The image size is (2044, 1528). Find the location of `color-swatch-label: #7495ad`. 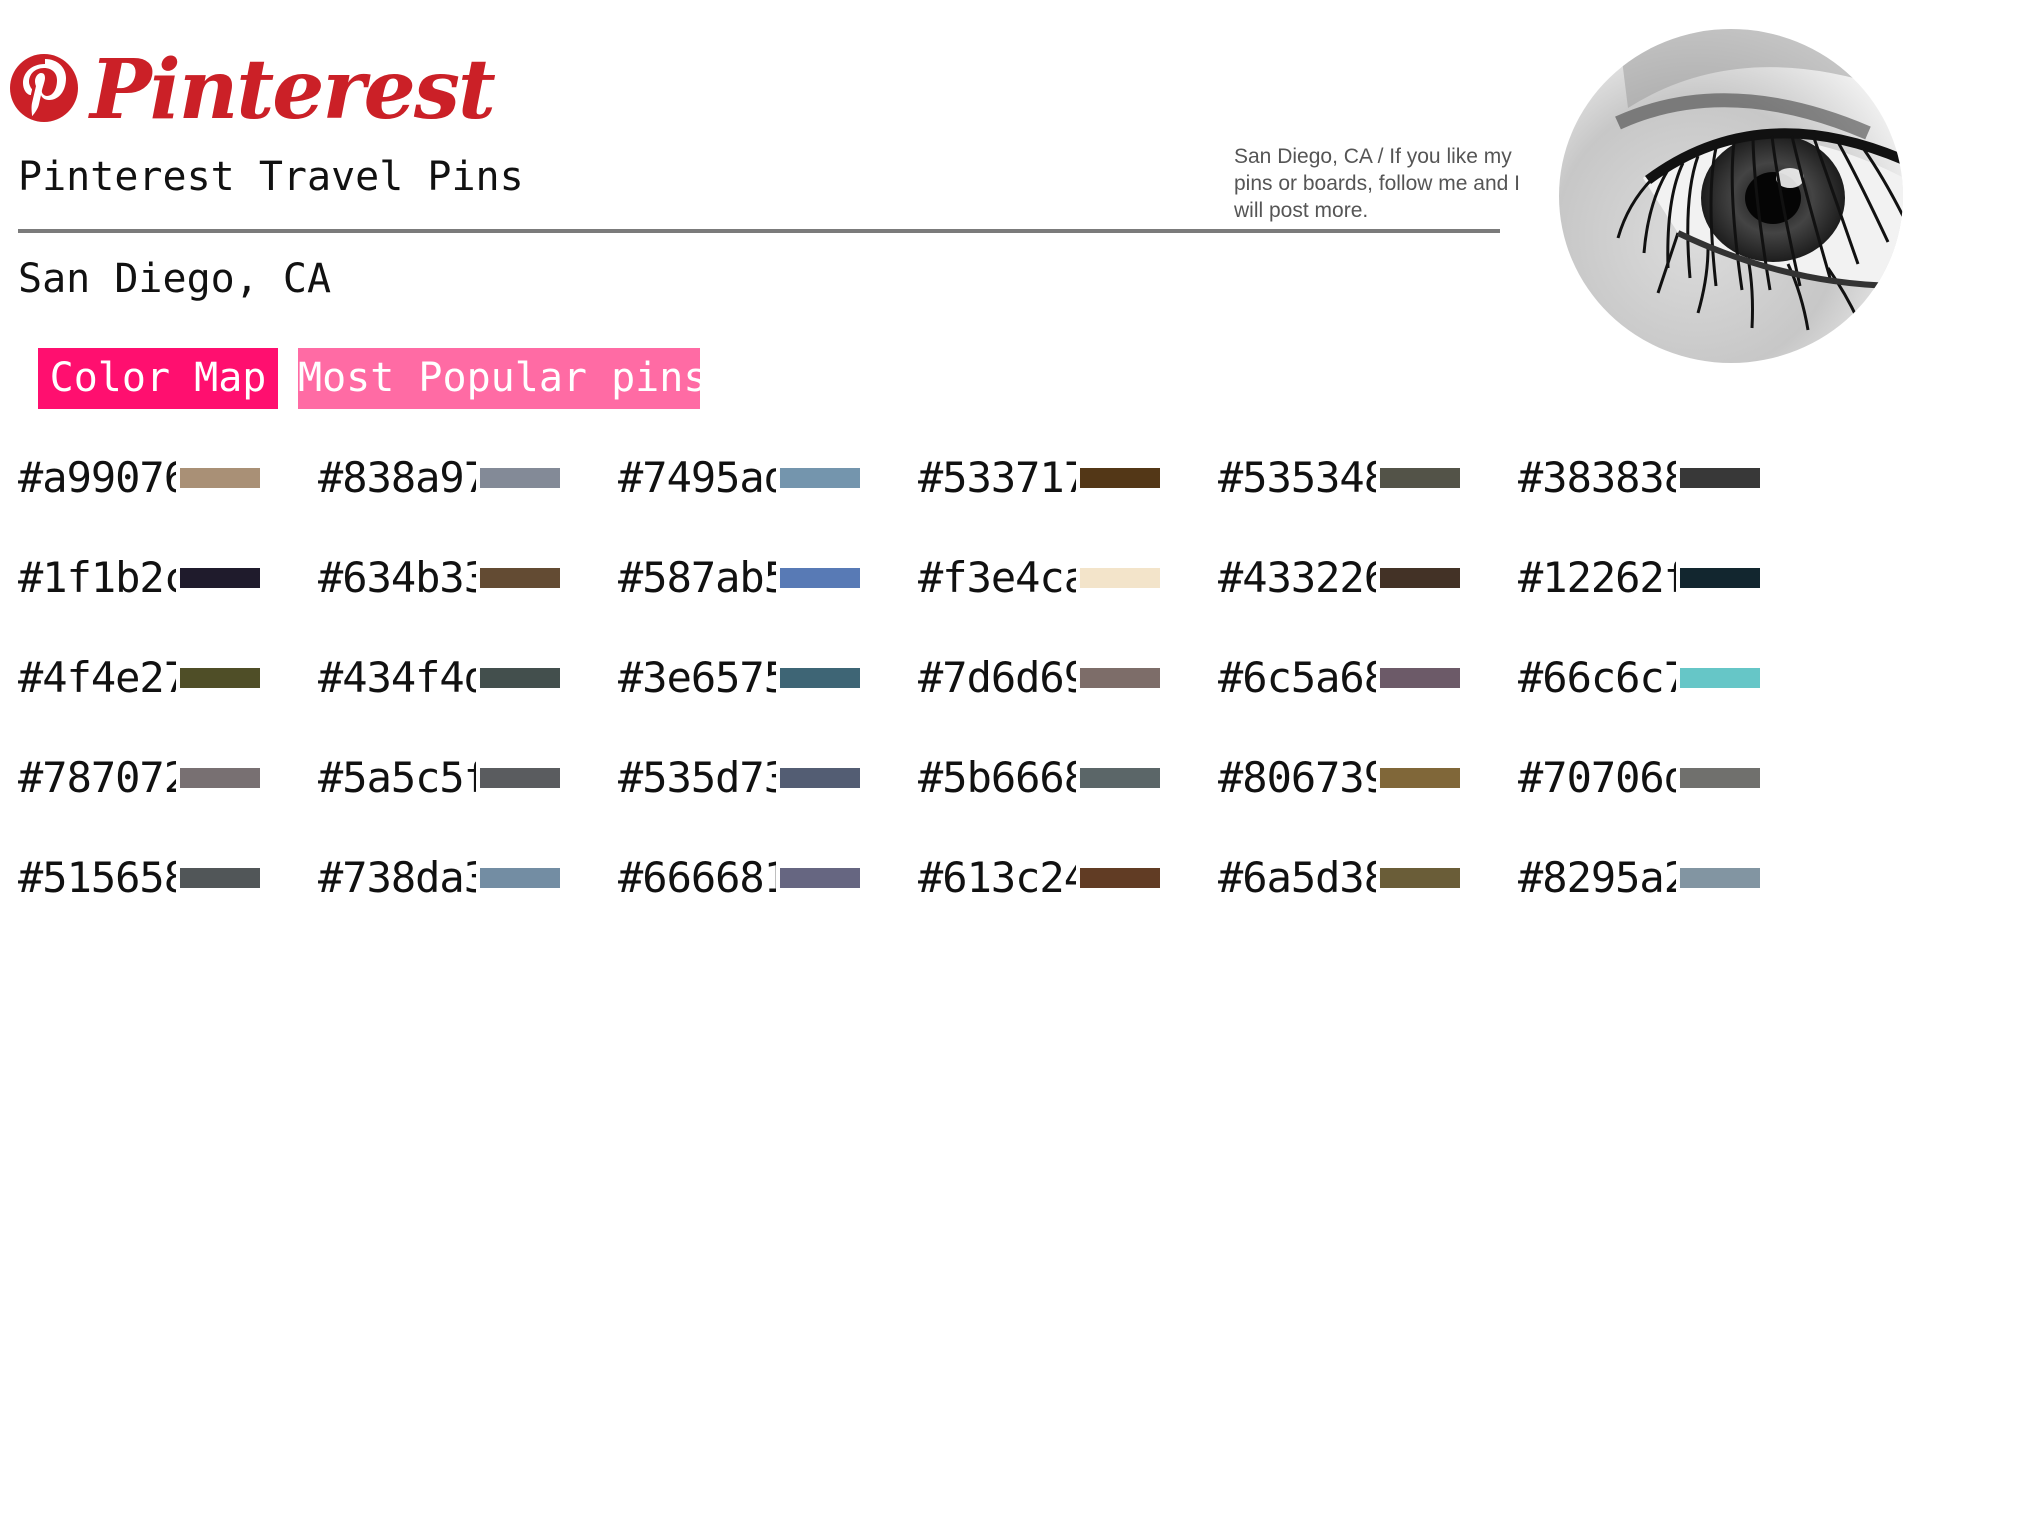

color-swatch-label: #7495ad is located at coordinates (697, 477).